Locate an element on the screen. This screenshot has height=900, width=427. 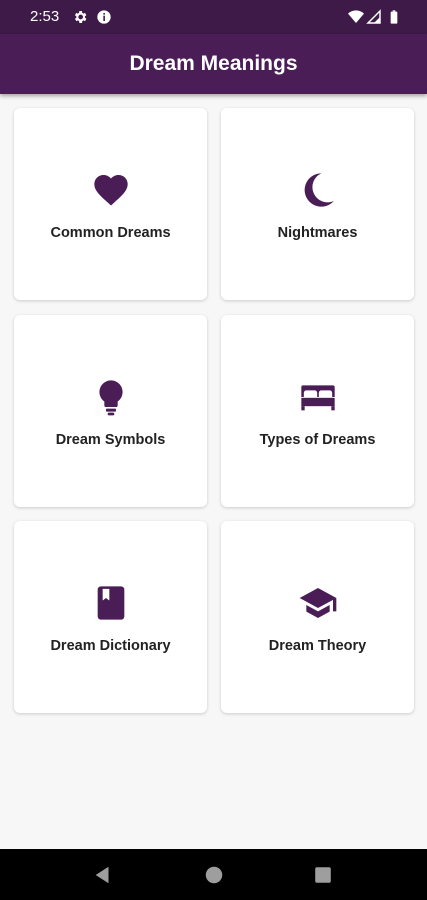
card-label: Dream Dictionary is located at coordinates (110, 646).